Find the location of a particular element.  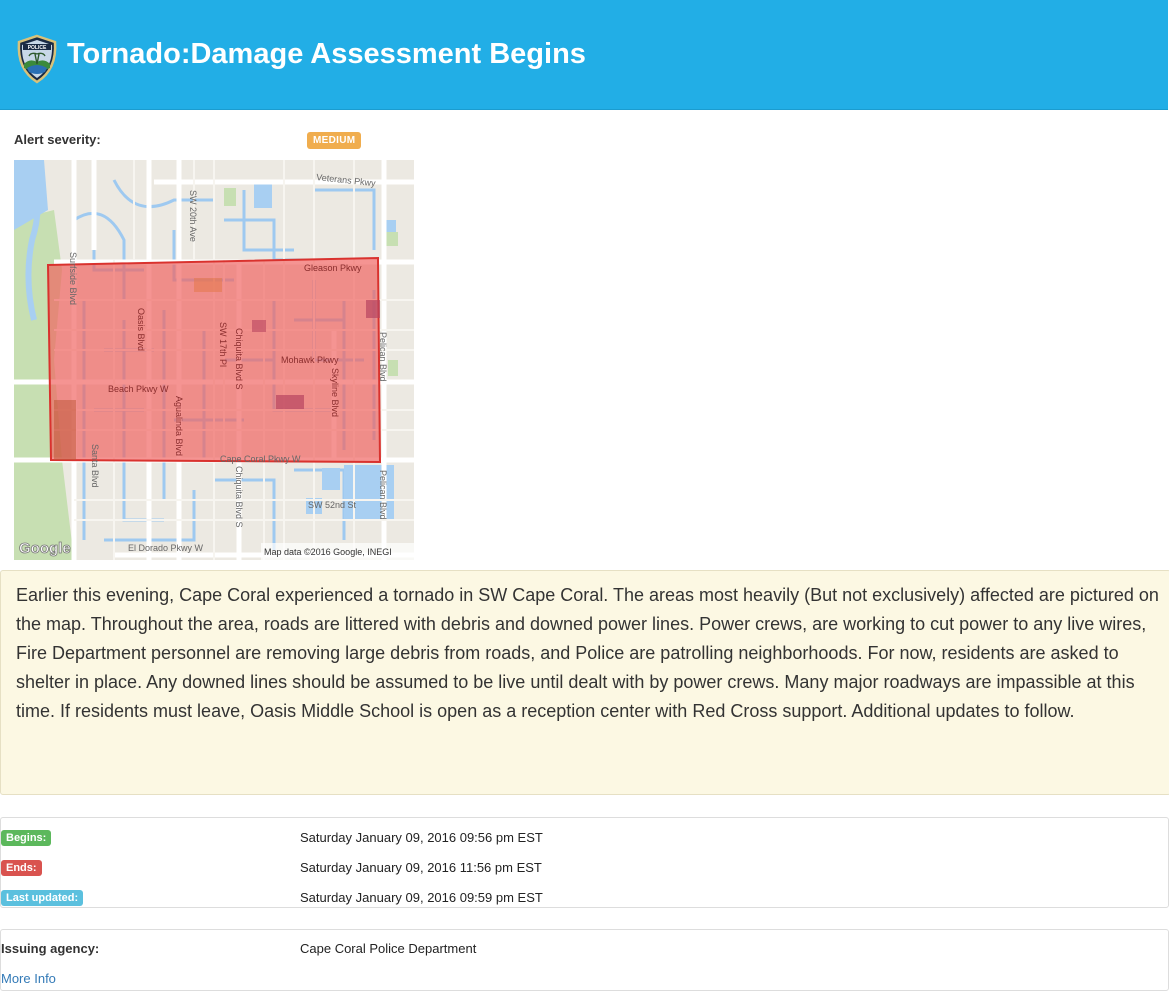

street-label-sw20th: SW 20th Ave is located at coordinates (193, 216).